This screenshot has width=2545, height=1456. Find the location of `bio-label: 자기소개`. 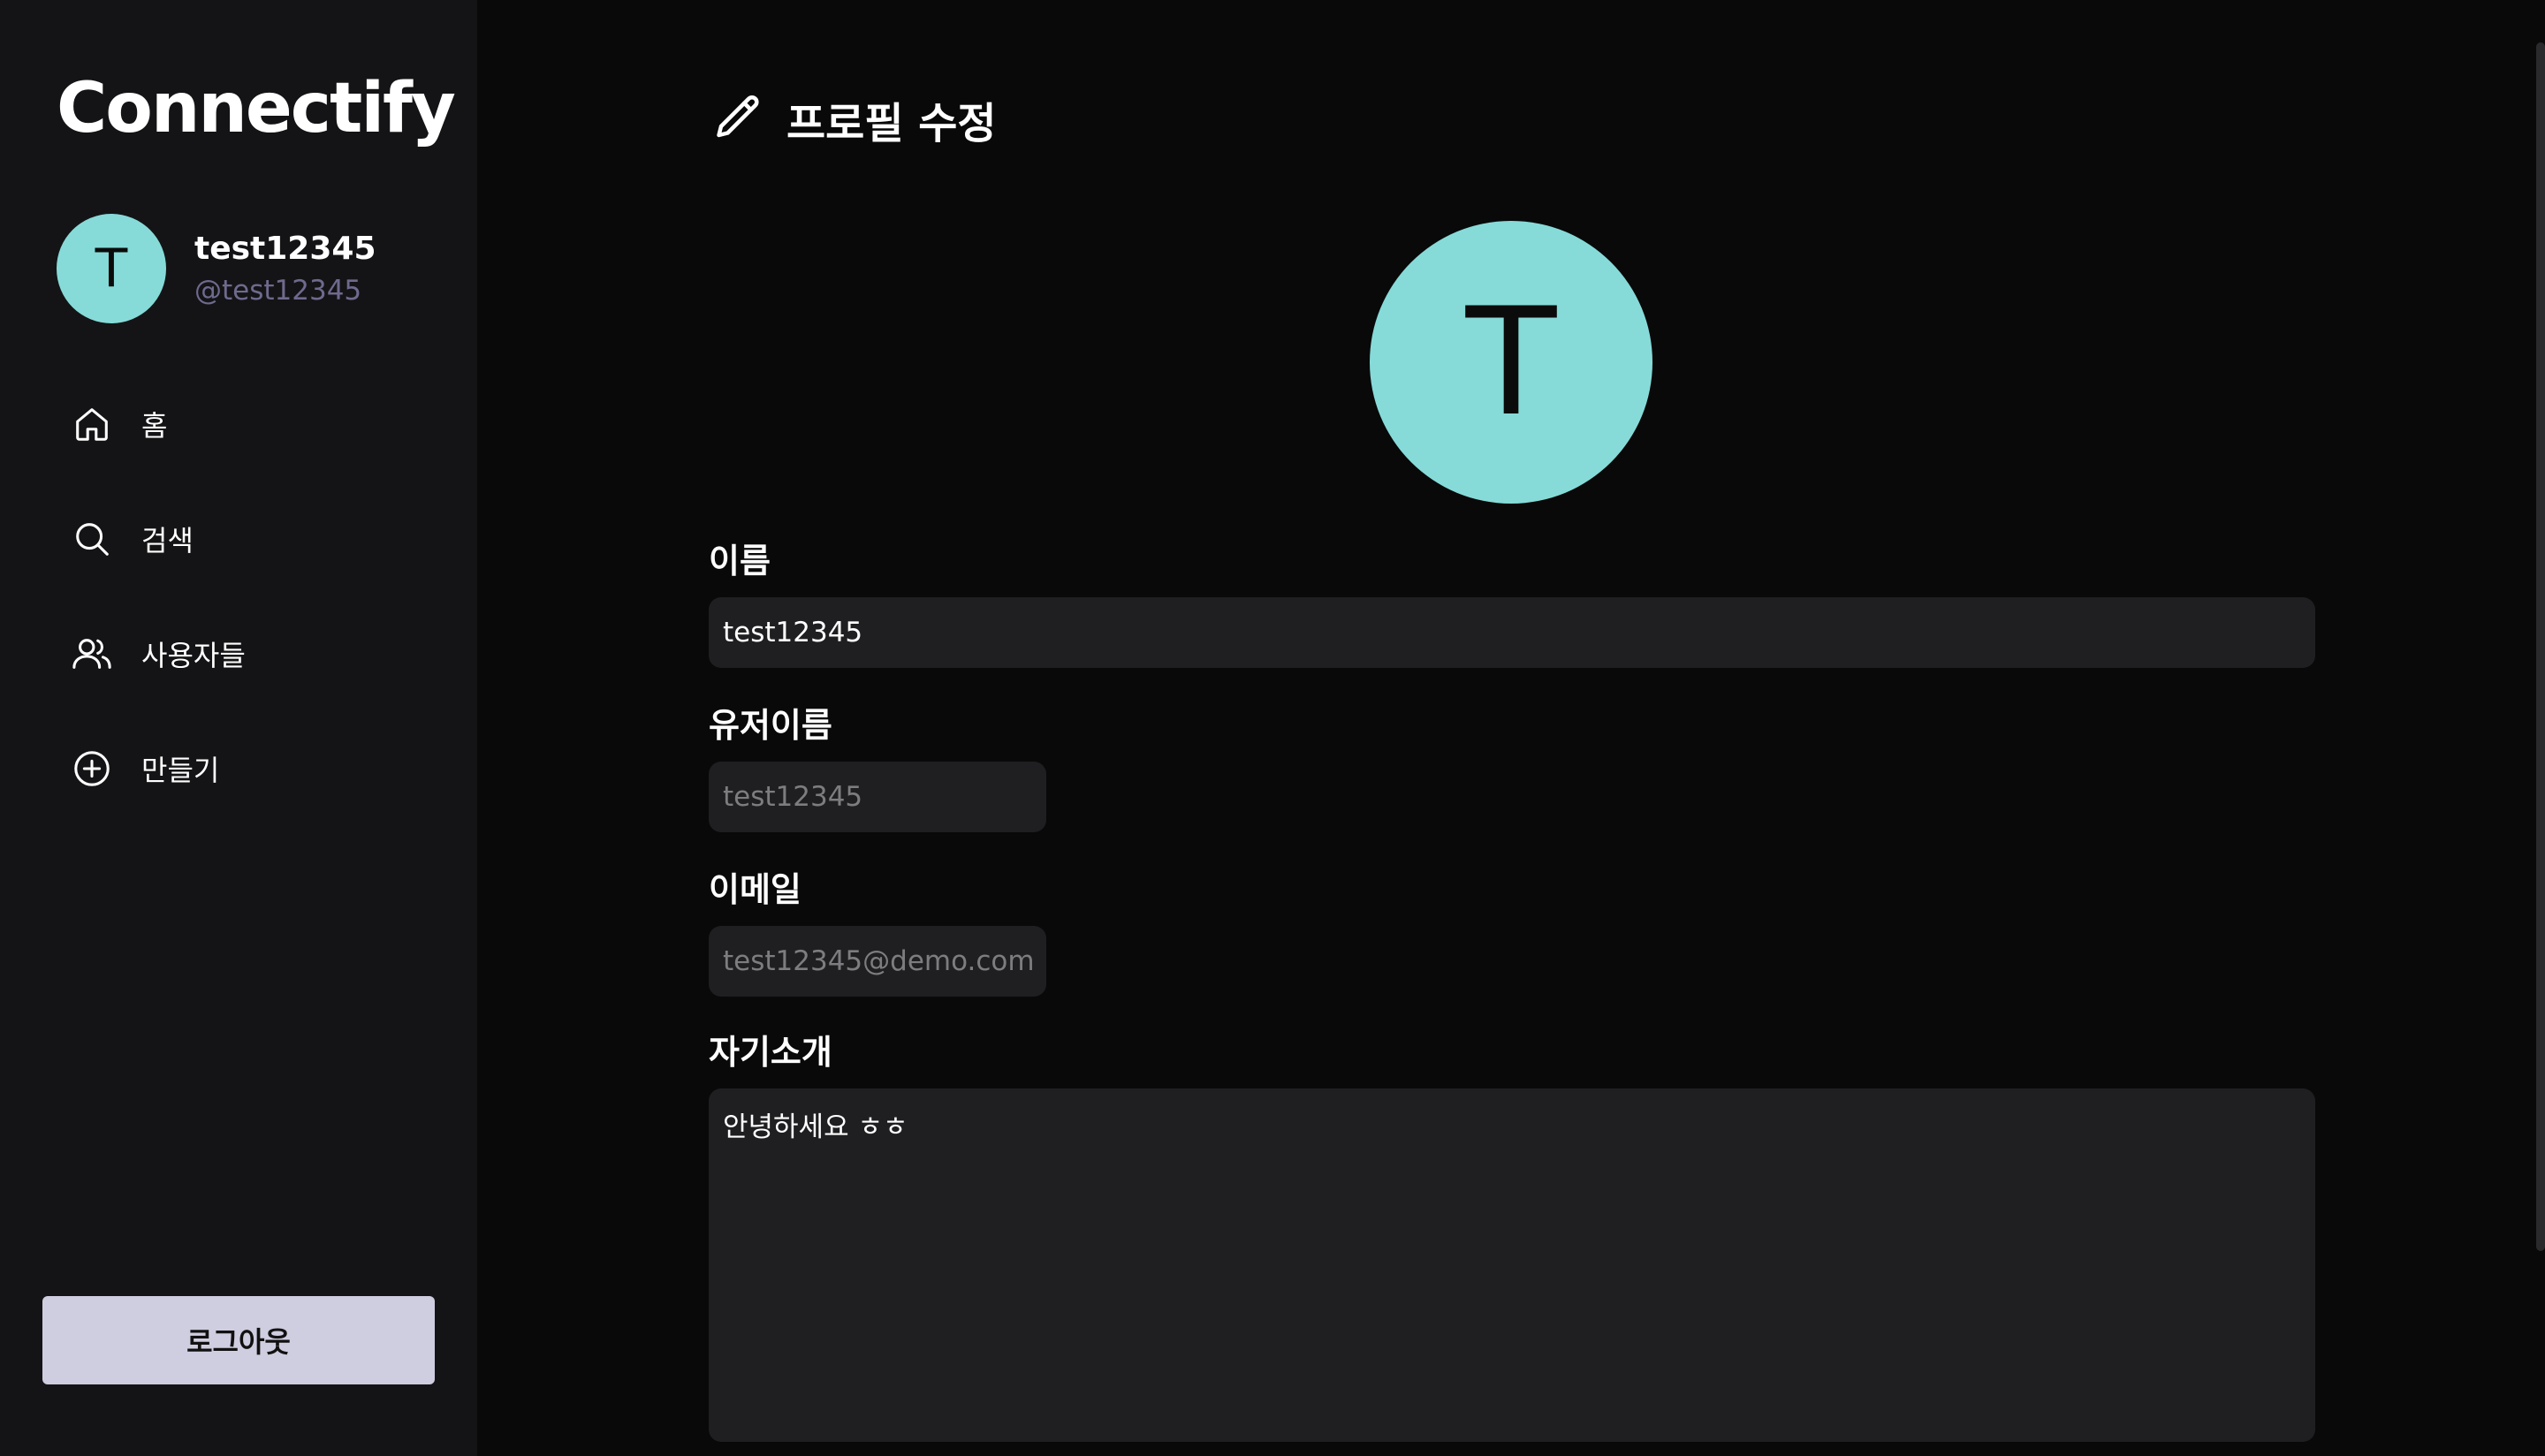

bio-label: 자기소개 is located at coordinates (770, 1053).